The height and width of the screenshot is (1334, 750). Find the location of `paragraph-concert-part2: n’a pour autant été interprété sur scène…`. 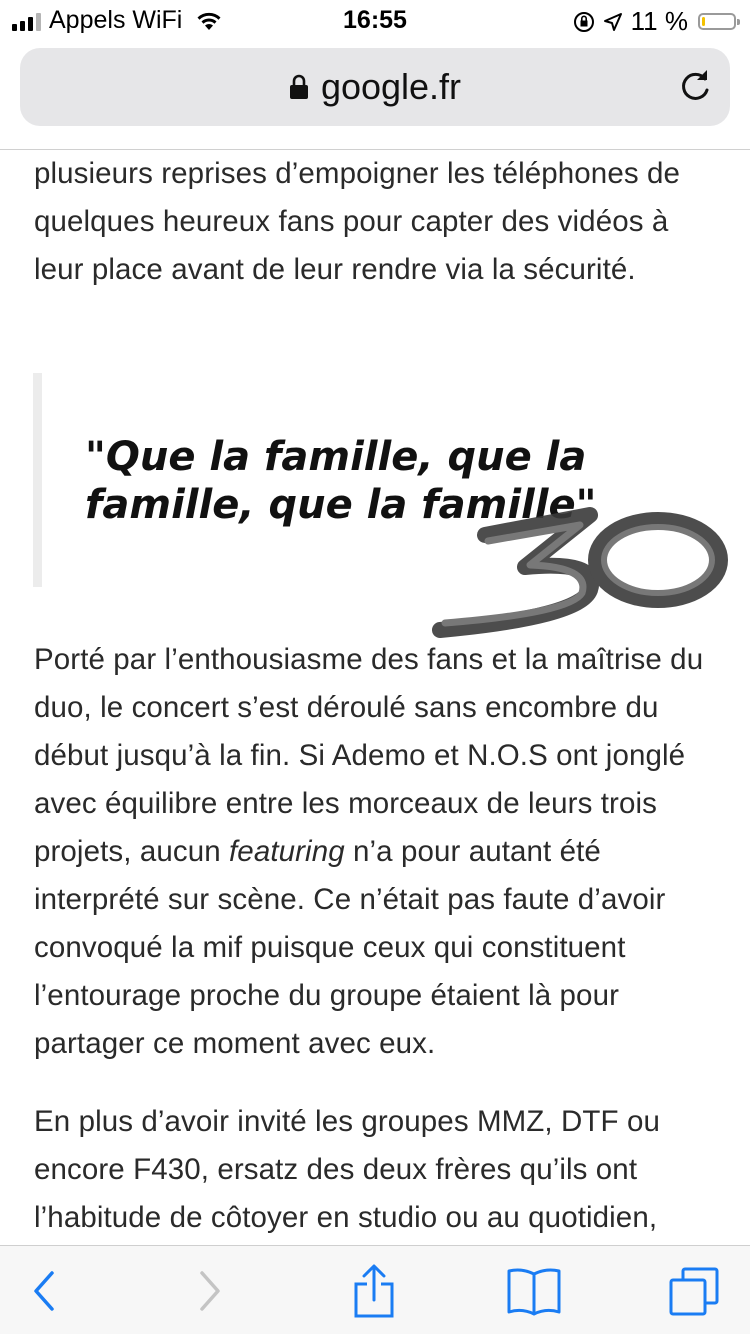

paragraph-concert-part2: n’a pour autant été interprété sur scène… is located at coordinates (350, 947).